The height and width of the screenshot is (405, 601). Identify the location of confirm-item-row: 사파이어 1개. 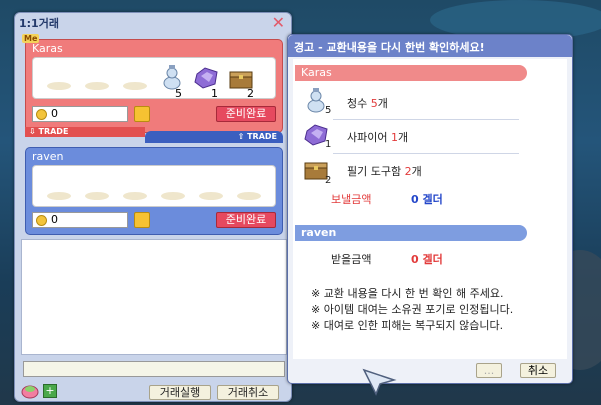
(377, 137).